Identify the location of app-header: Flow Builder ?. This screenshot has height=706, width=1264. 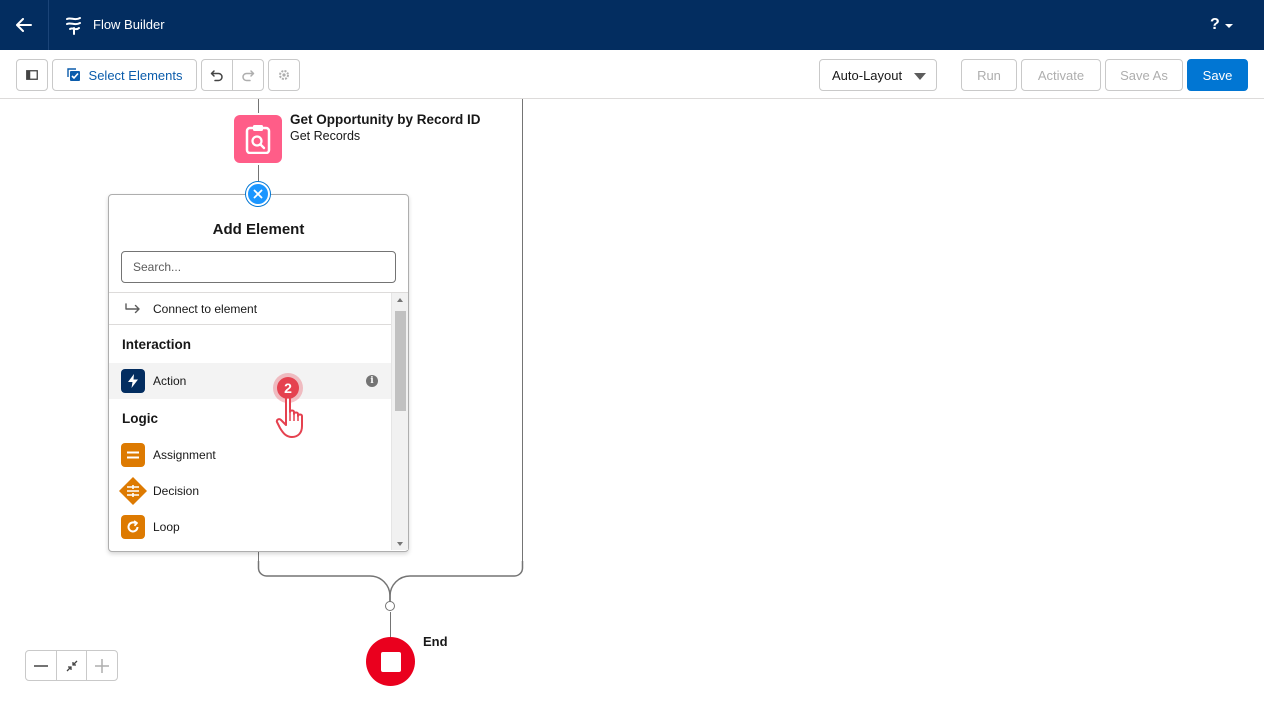
(632, 25).